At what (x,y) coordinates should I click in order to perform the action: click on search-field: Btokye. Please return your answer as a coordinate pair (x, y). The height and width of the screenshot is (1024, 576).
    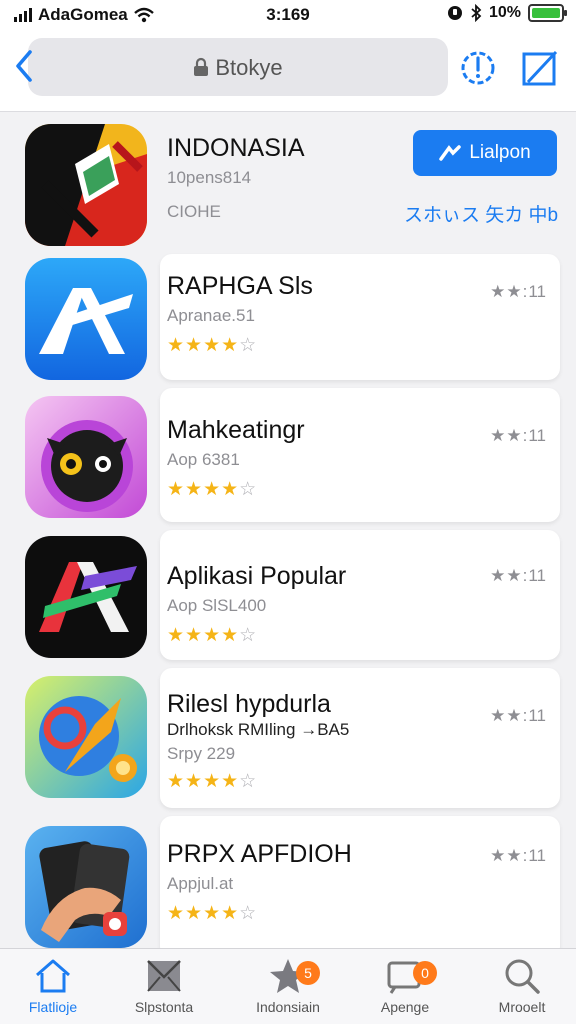
    Looking at the image, I should click on (238, 67).